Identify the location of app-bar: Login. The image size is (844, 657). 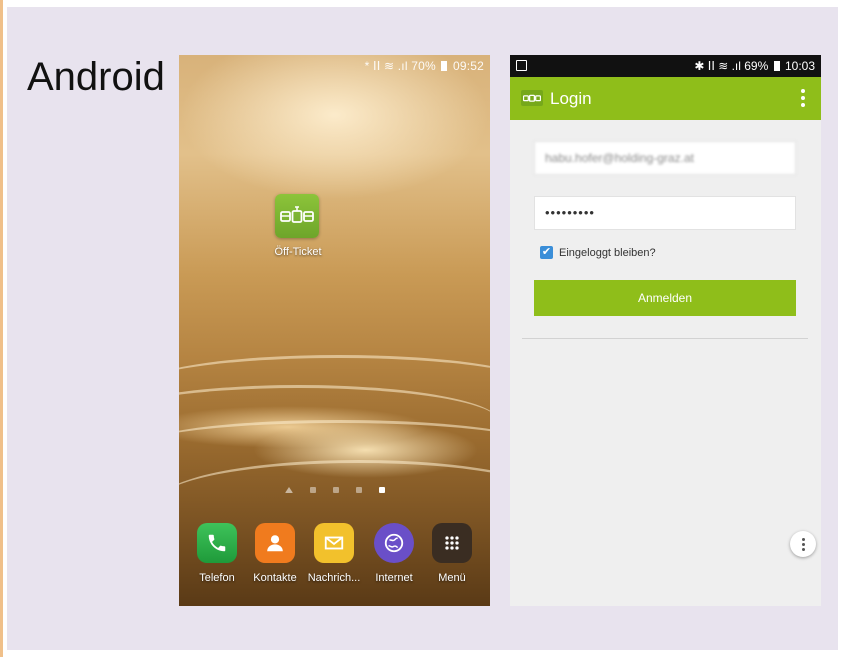
(665, 98).